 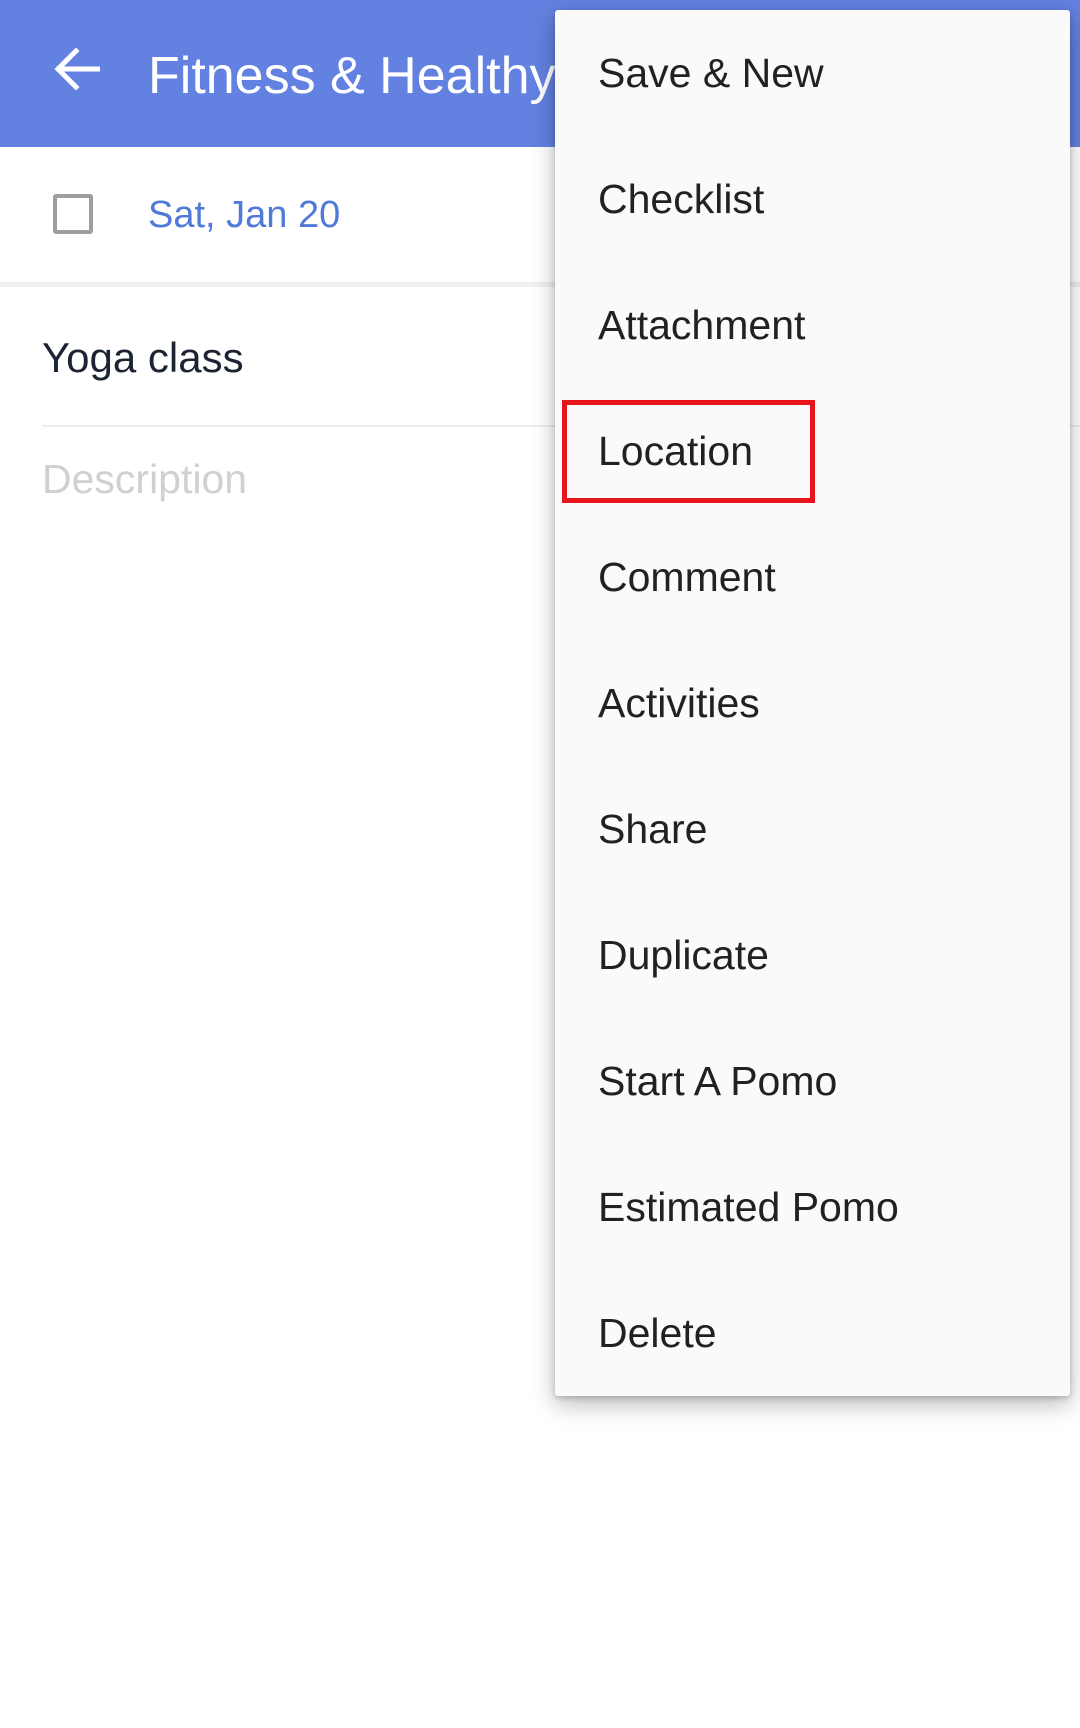 I want to click on back-button, so click(x=77, y=71).